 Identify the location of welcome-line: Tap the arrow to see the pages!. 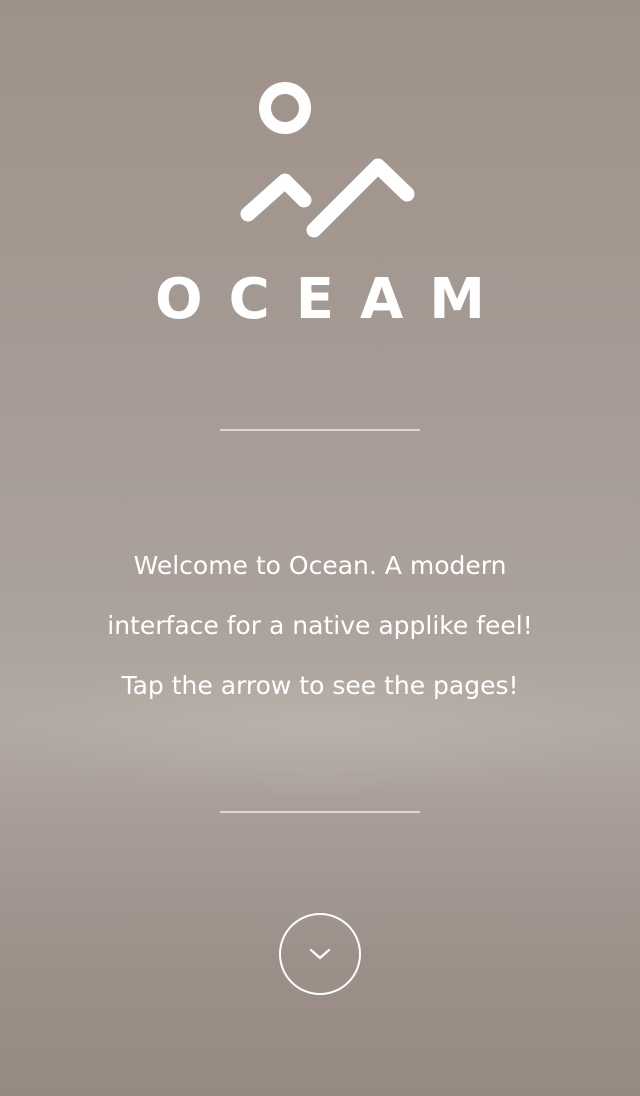
(320, 685).